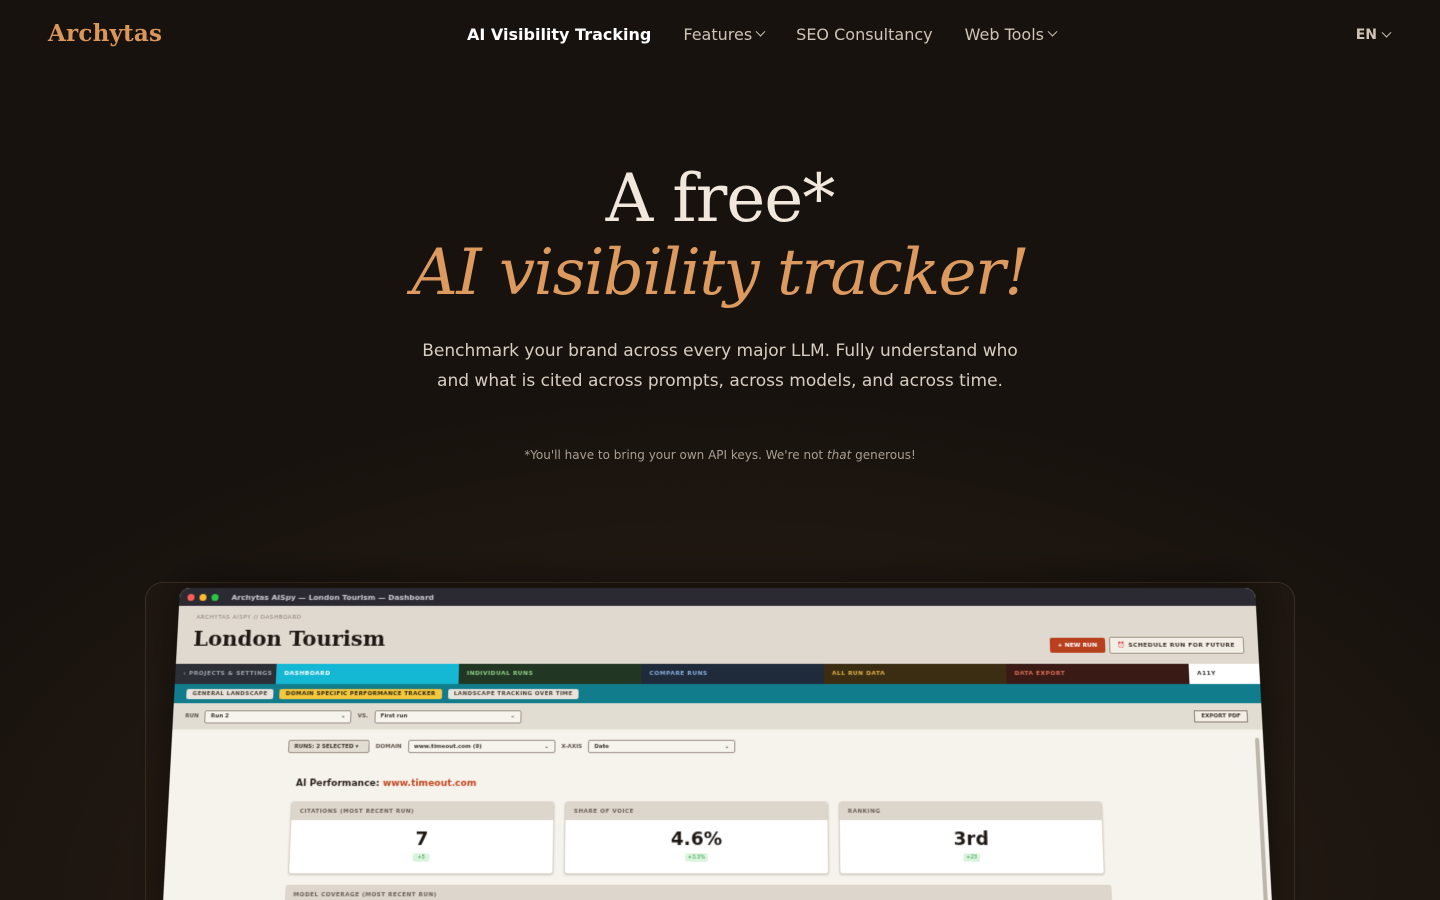 The width and height of the screenshot is (1440, 900). What do you see at coordinates (602, 746) in the screenshot?
I see `xaxis-select-value: Date` at bounding box center [602, 746].